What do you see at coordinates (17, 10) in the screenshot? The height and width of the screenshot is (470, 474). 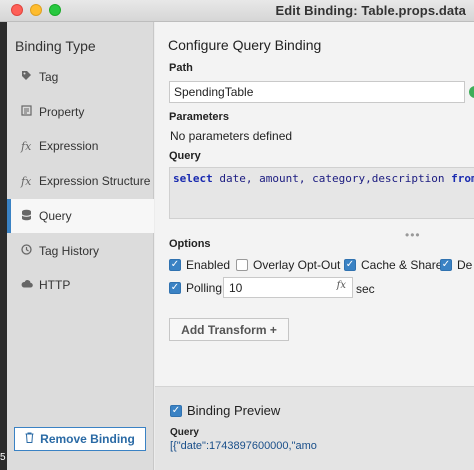 I see `close-window-button` at bounding box center [17, 10].